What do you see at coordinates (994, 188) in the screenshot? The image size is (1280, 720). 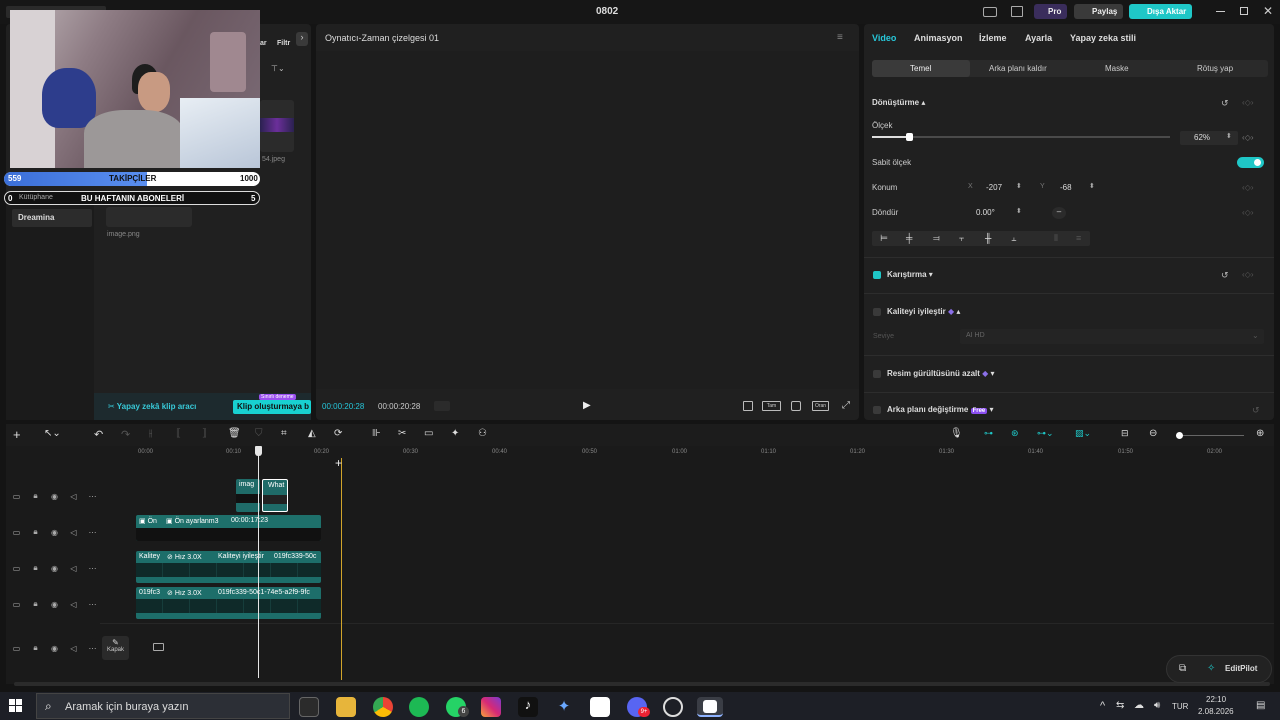 I see `position-x-input: X -207 ⬍` at bounding box center [994, 188].